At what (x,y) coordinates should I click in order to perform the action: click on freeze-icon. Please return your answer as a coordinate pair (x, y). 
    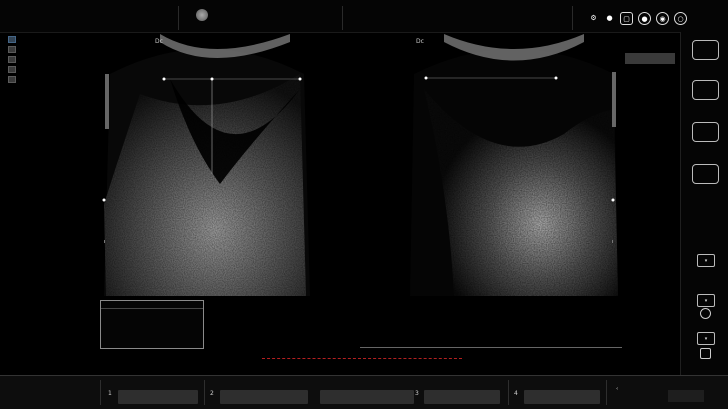
    Looking at the image, I should click on (705, 353).